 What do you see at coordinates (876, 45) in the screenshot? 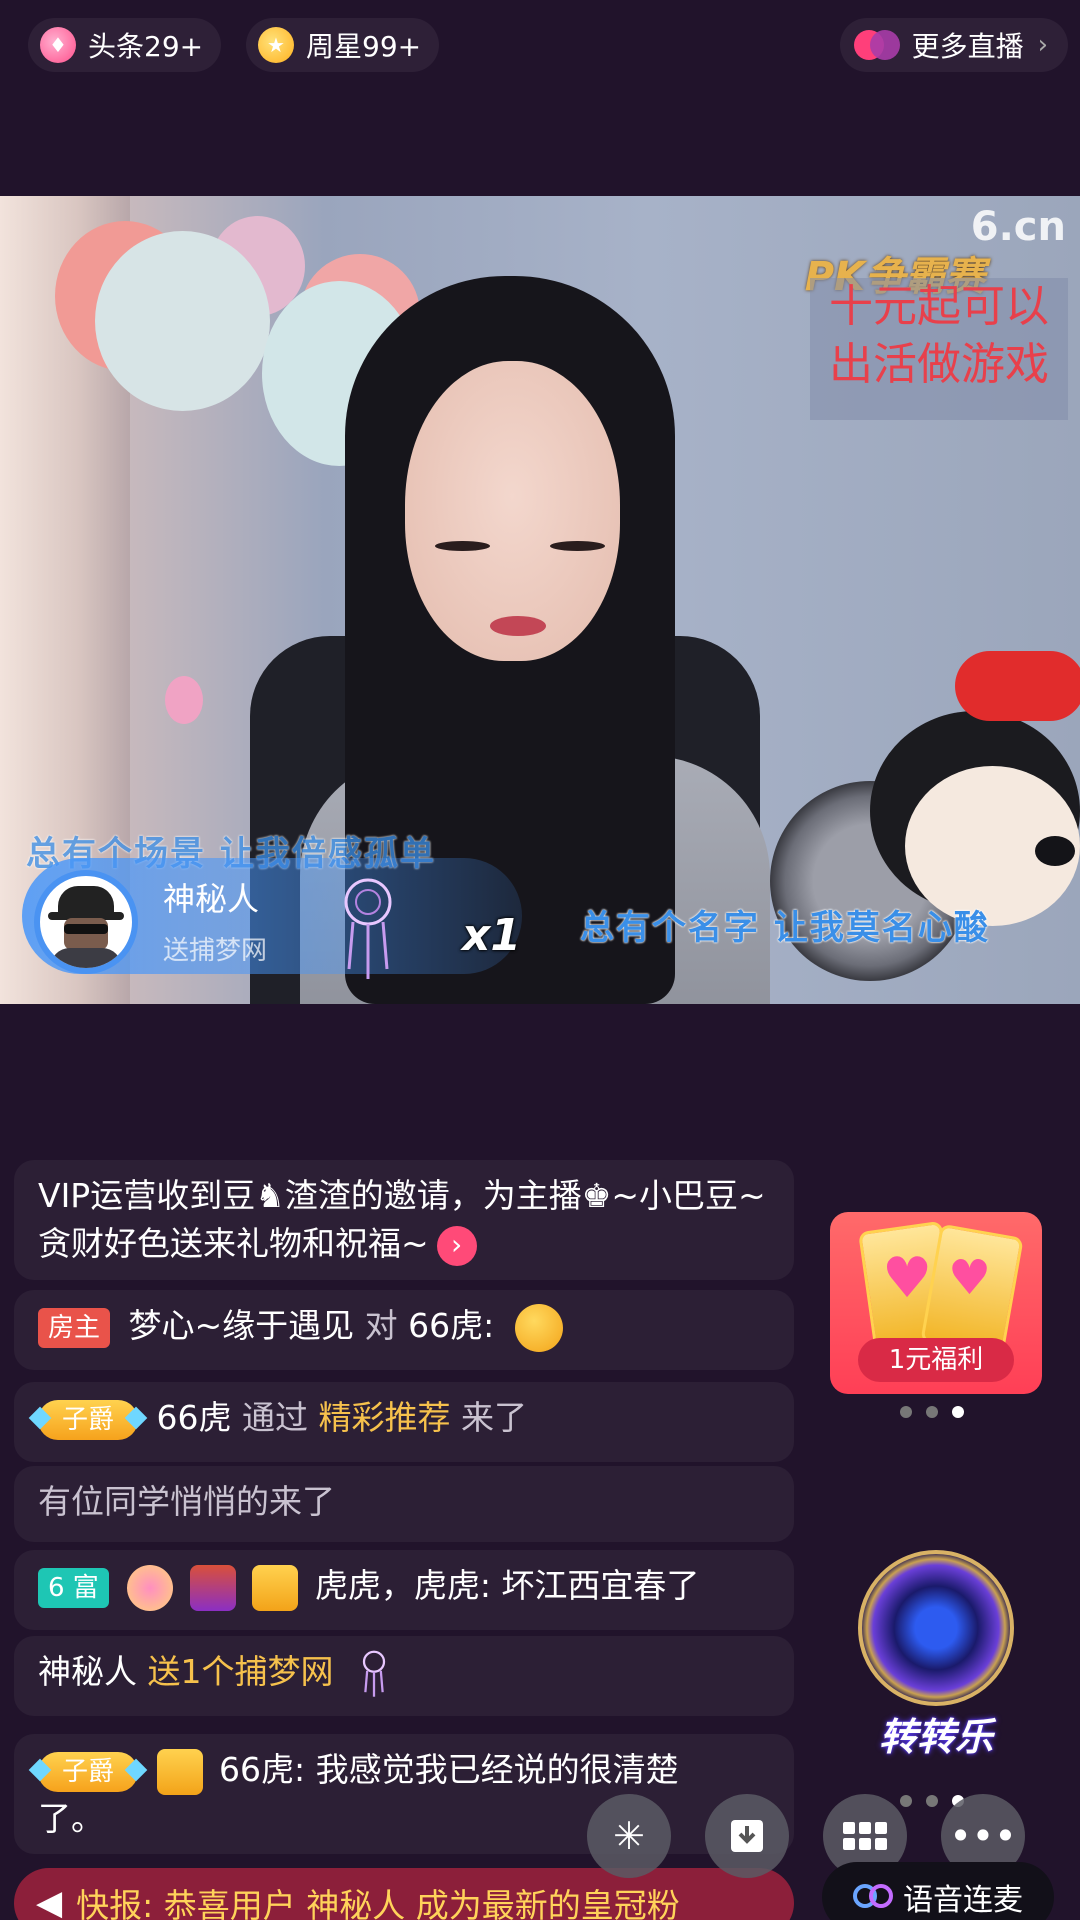
I see `live-logo-icon` at bounding box center [876, 45].